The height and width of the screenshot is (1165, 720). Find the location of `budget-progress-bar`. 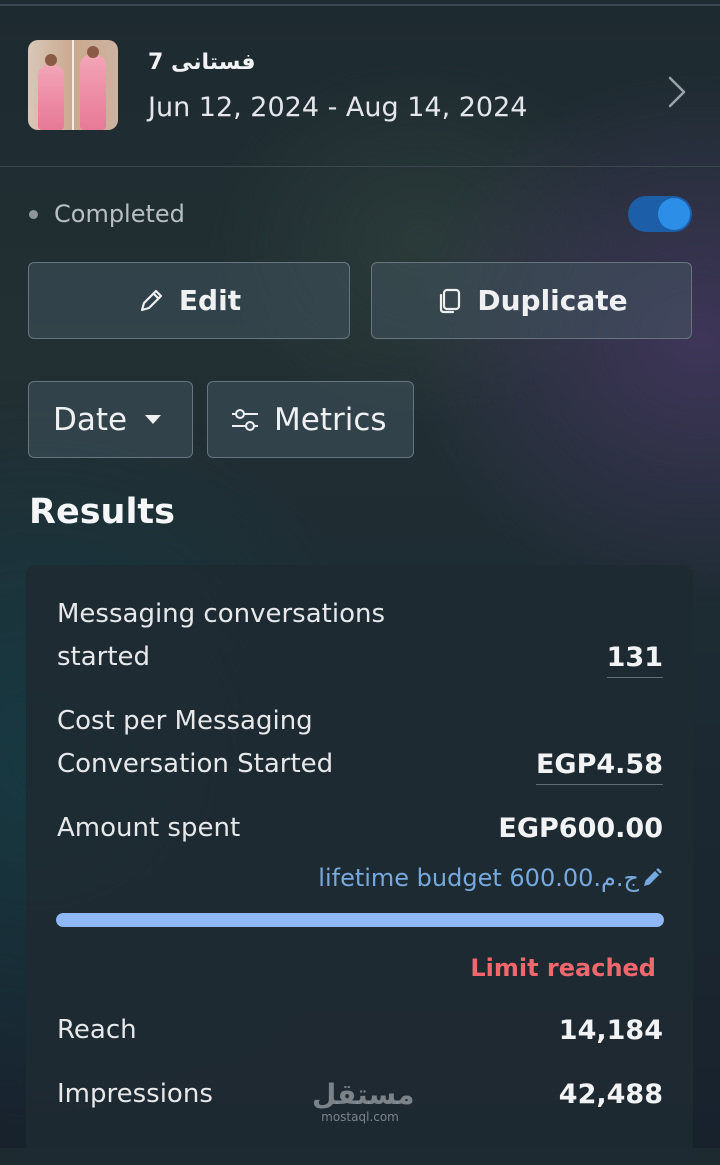

budget-progress-bar is located at coordinates (360, 920).